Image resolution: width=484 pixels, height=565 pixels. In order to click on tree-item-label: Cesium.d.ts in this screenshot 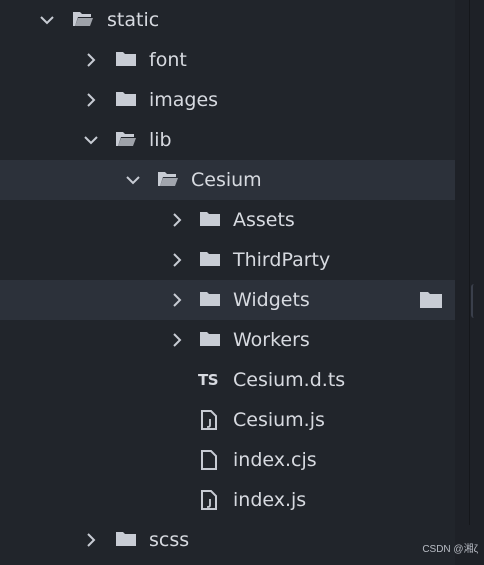, I will do `click(289, 380)`.